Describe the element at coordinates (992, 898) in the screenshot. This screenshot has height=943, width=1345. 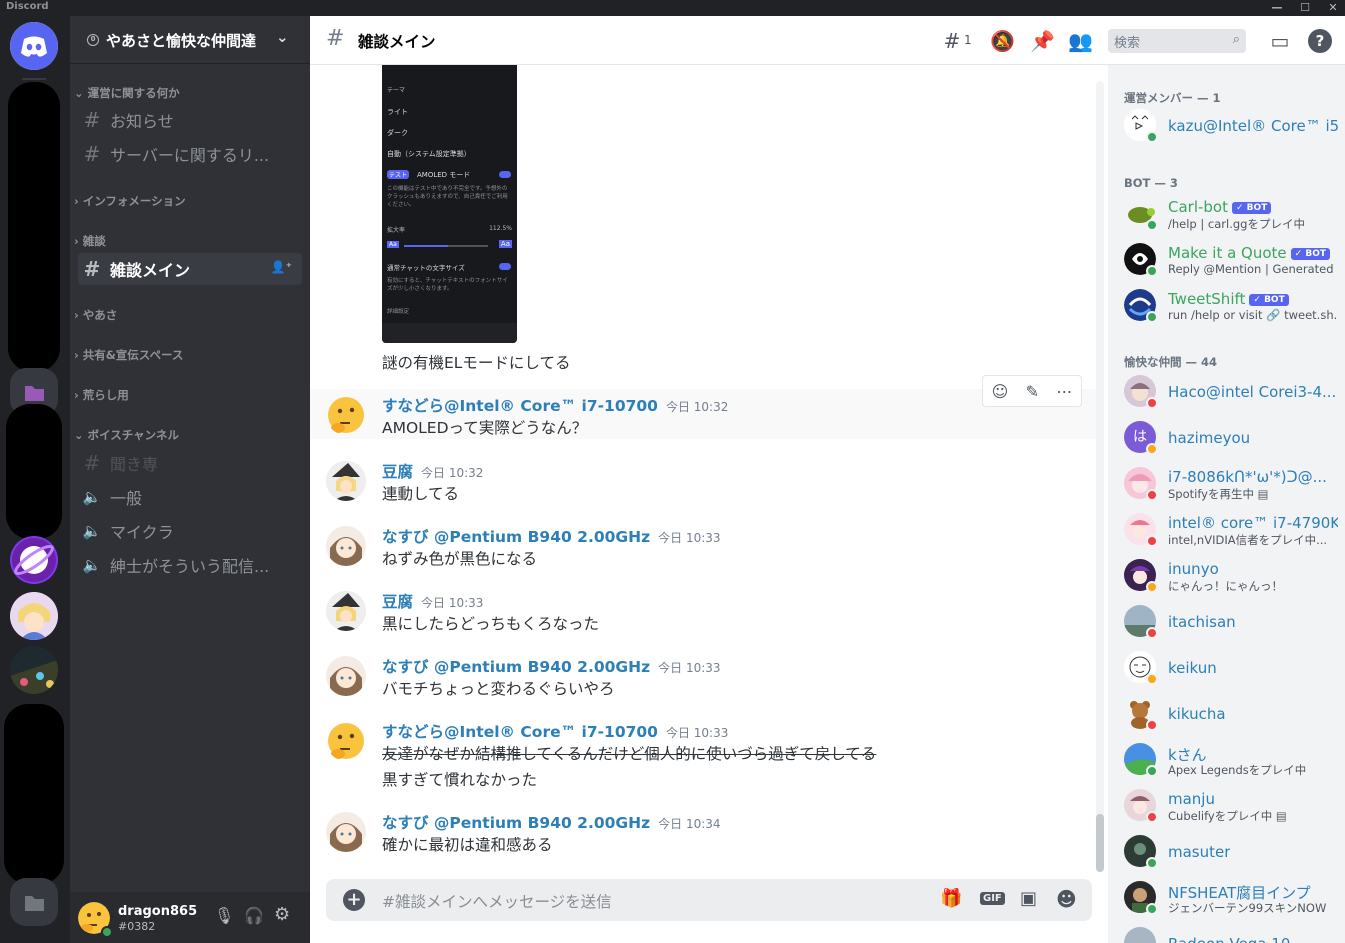
I see `gif-button: GIF` at that location.